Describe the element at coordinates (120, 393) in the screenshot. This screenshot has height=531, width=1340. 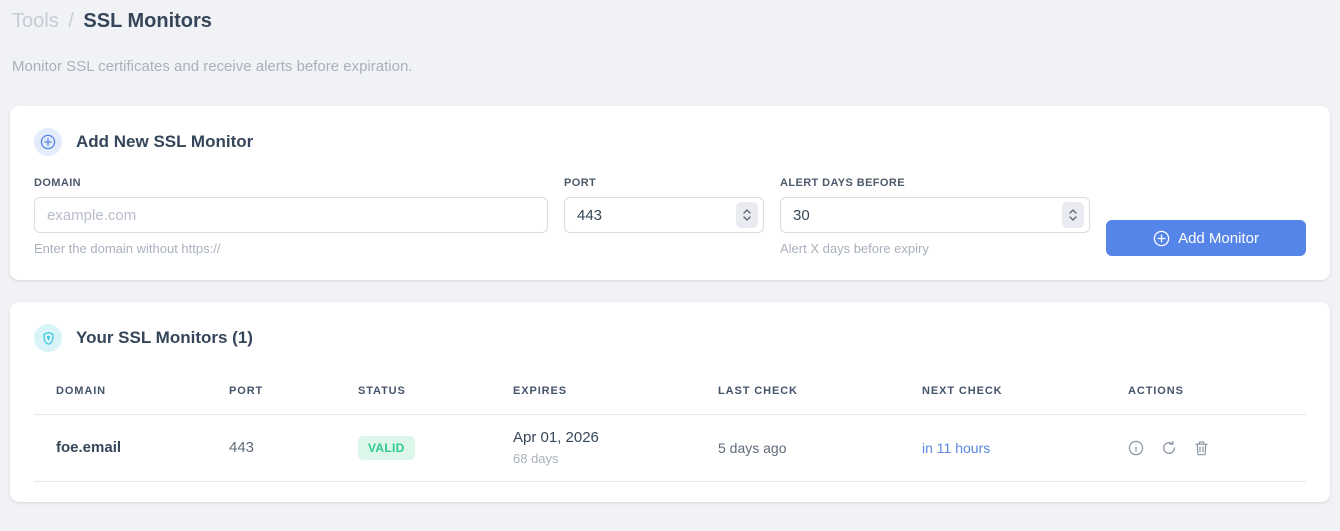
I see `col-header-domain: DOMAIN` at that location.